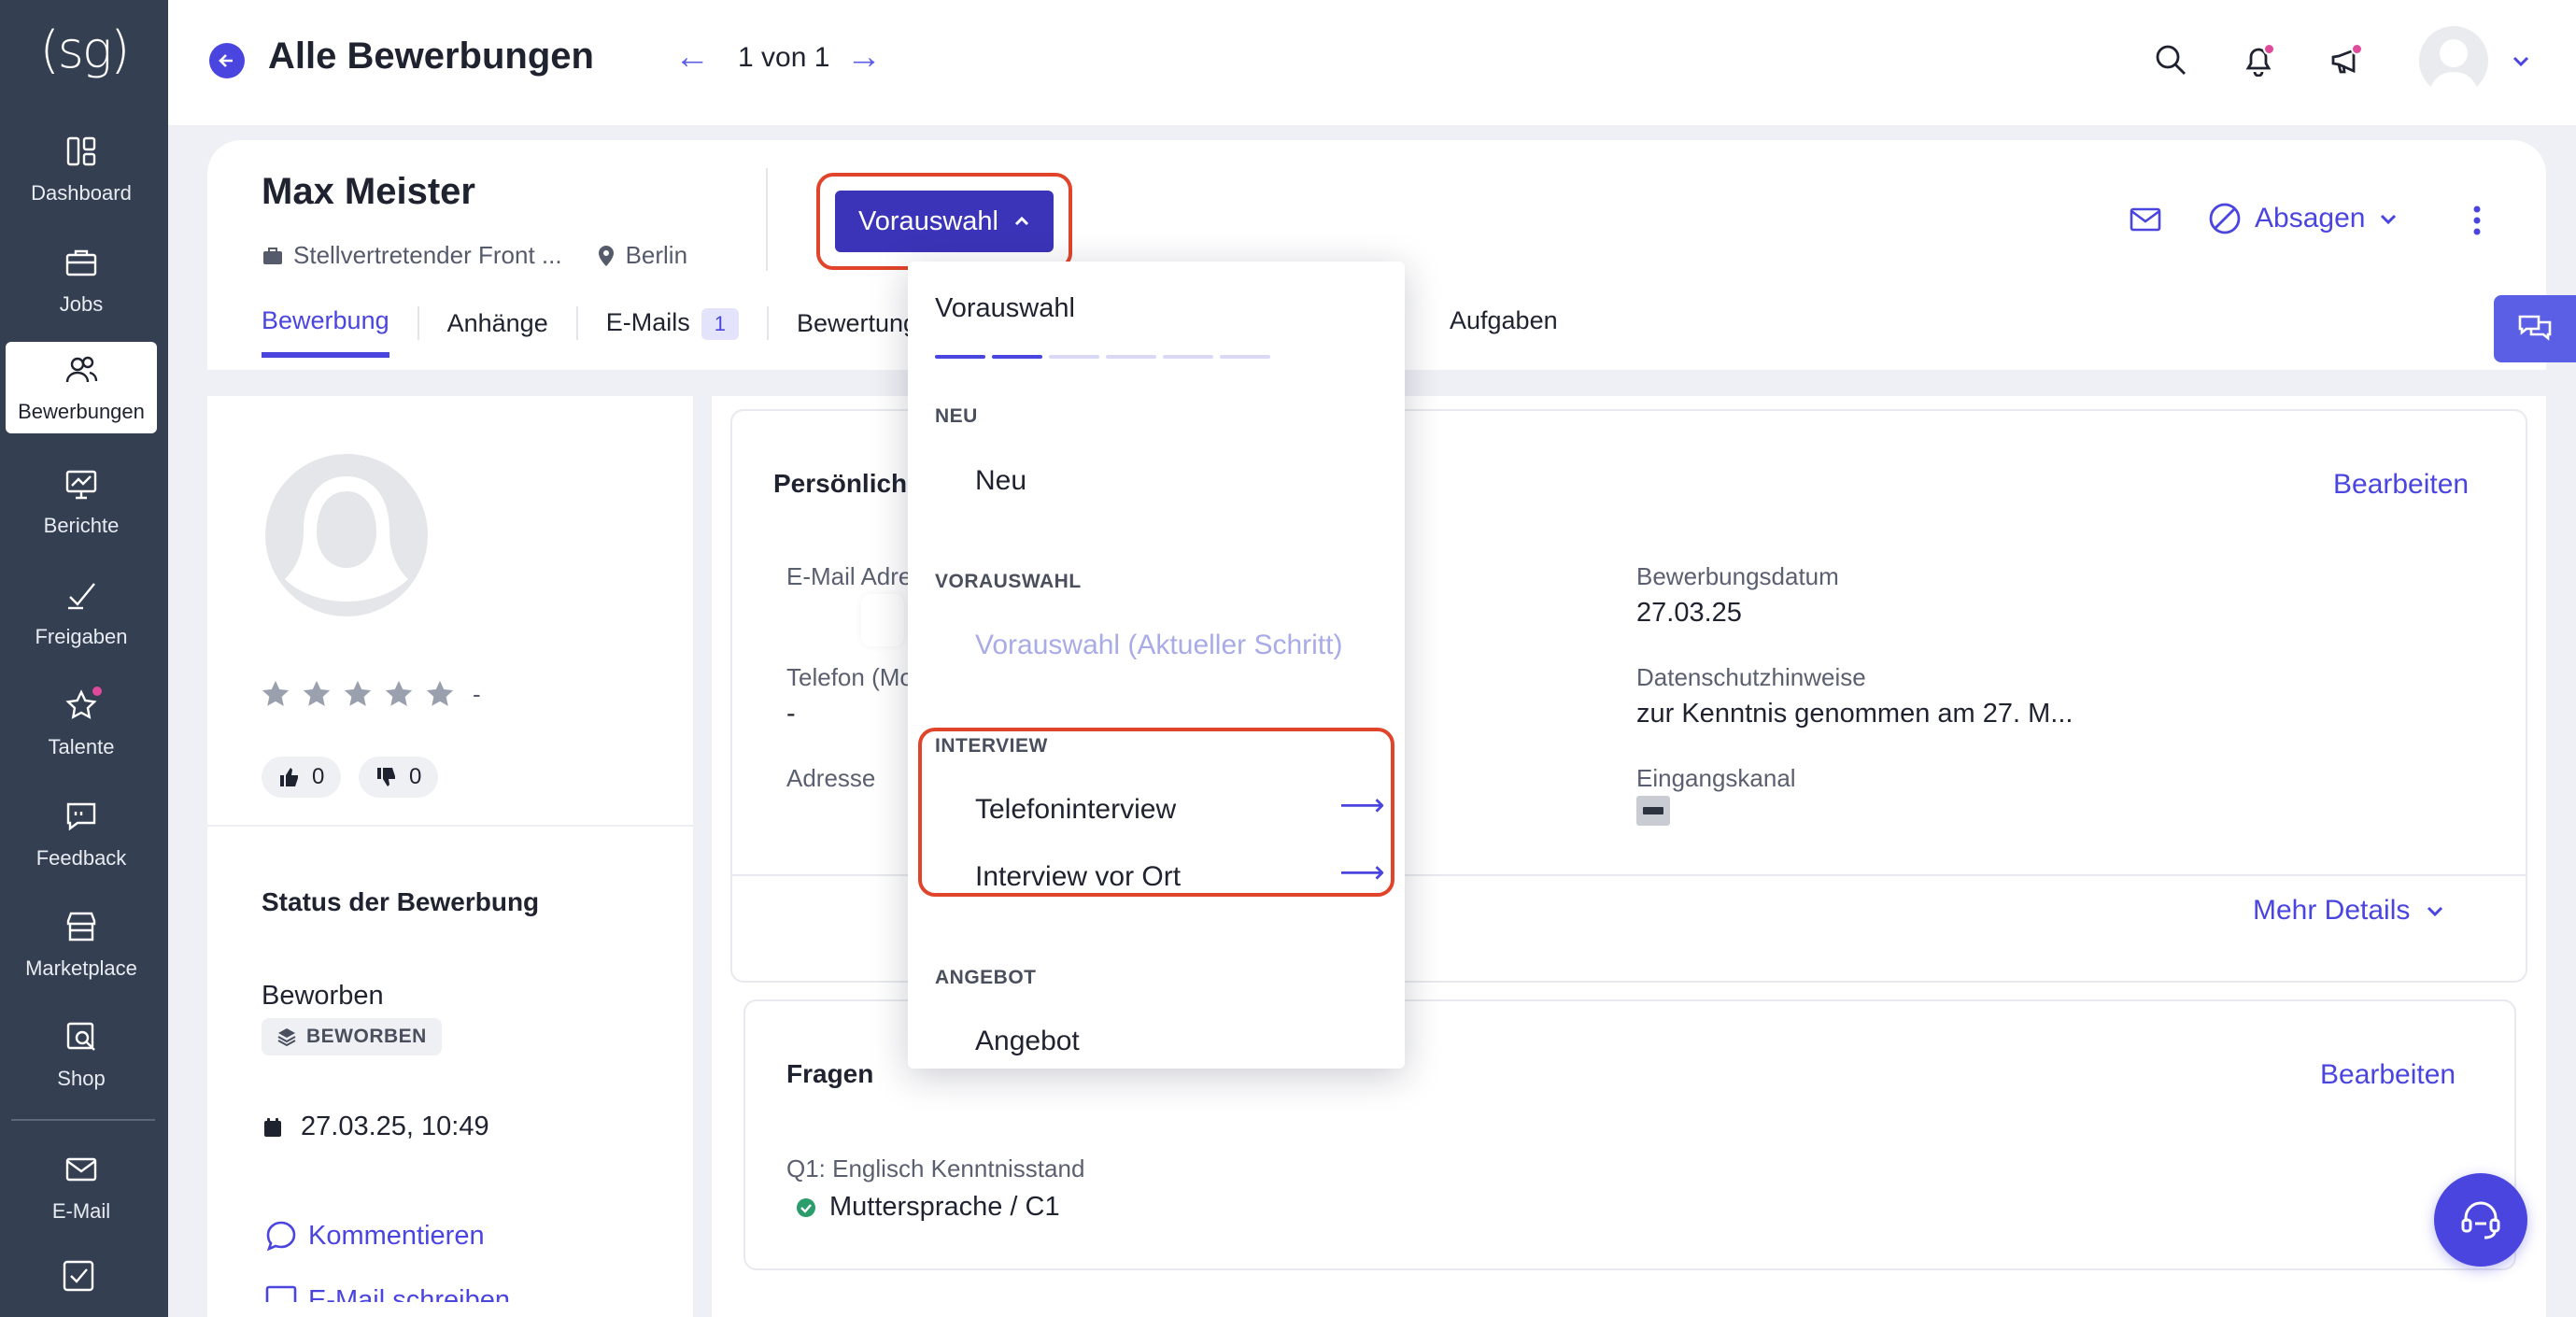 The image size is (2576, 1317). Describe the element at coordinates (81, 502) in the screenshot. I see `sidebar-item-berichte: Berichte` at that location.